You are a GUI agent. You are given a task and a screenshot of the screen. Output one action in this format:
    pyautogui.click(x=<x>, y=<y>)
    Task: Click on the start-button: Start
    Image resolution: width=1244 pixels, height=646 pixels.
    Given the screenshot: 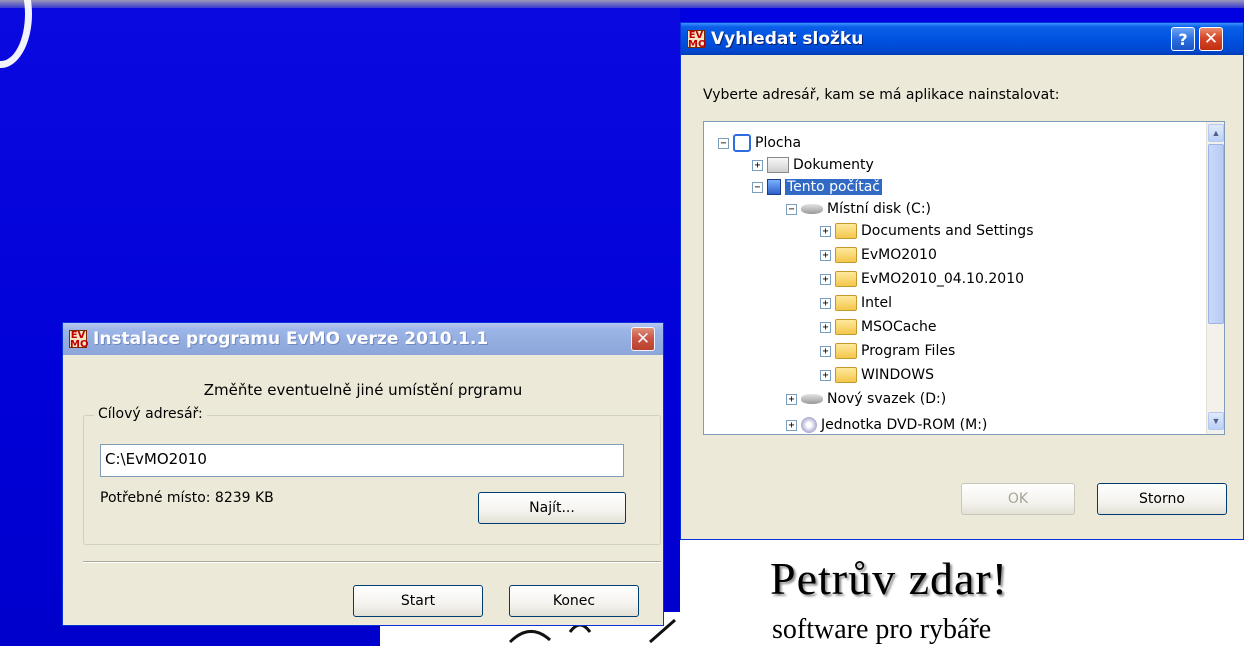 What is the action you would take?
    pyautogui.click(x=418, y=601)
    